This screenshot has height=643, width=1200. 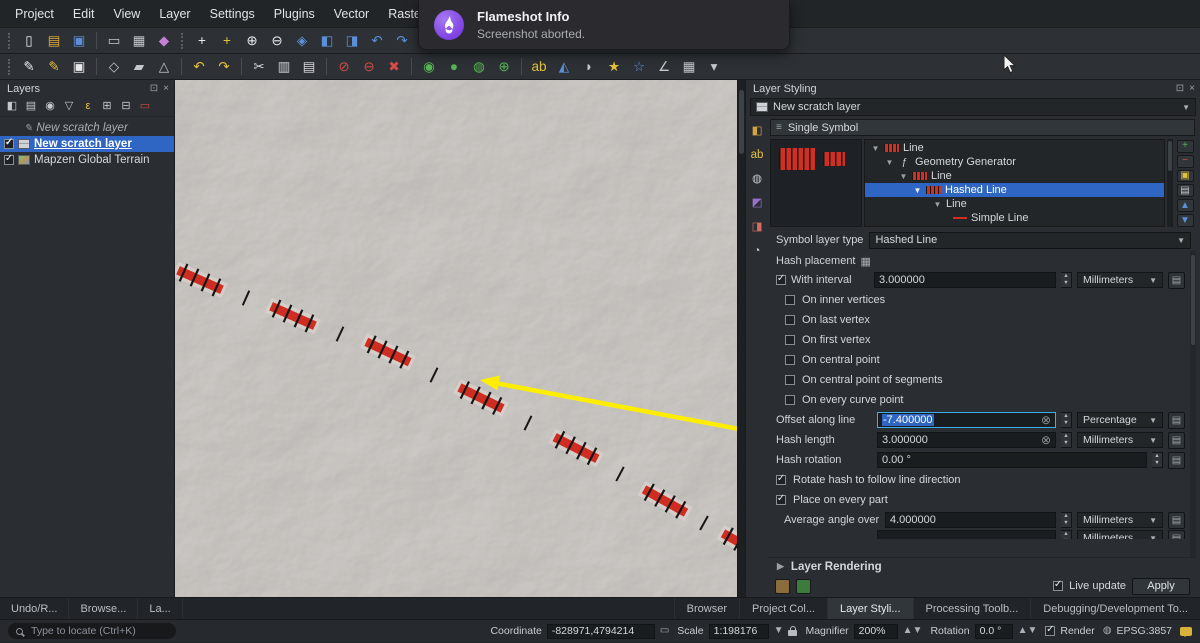 What do you see at coordinates (429, 67) in the screenshot?
I see `snapping-options-icon: ◉` at bounding box center [429, 67].